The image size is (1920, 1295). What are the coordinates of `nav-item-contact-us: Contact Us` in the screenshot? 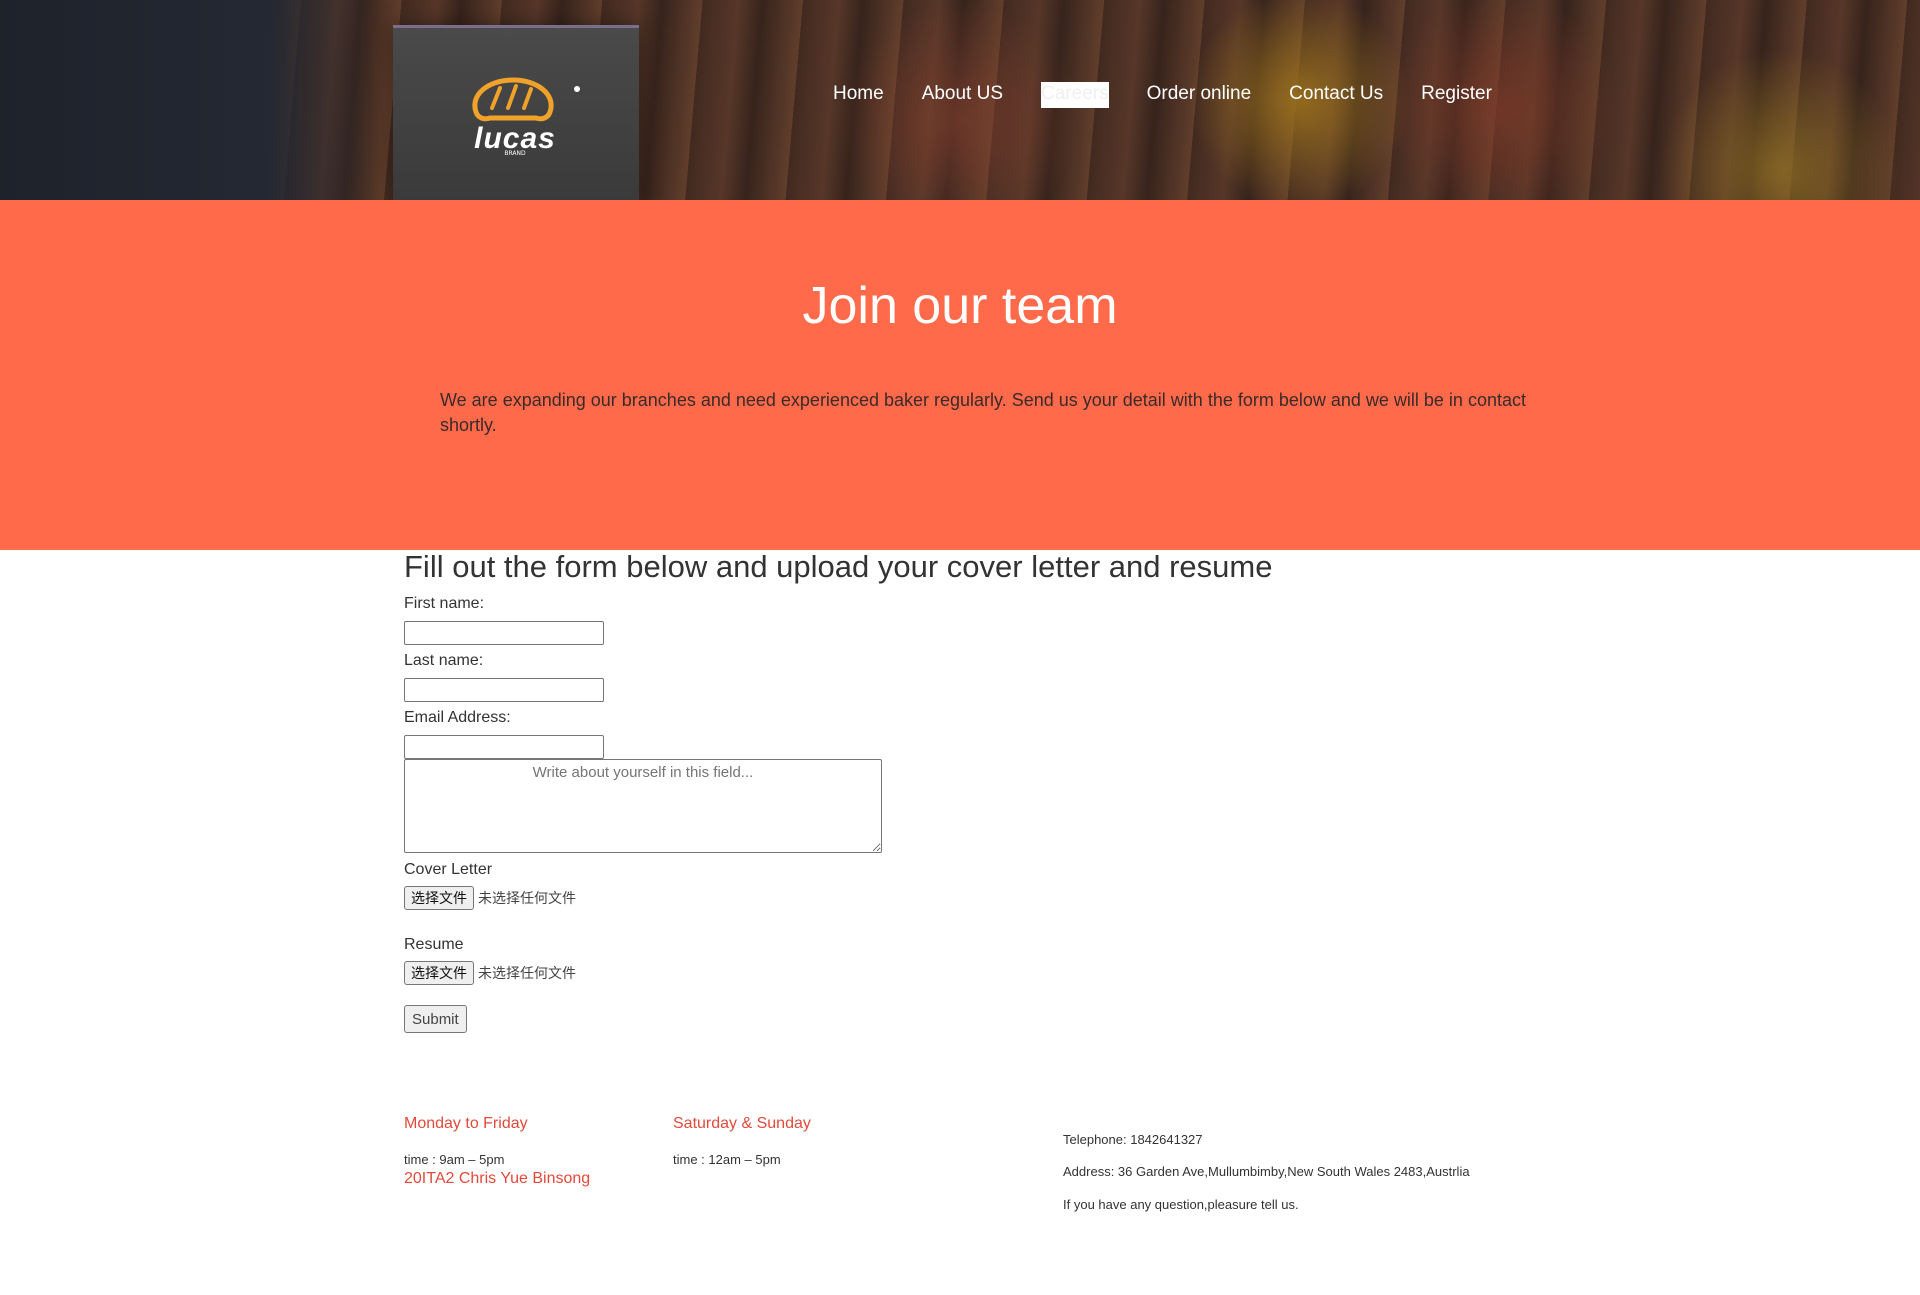 It's located at (1336, 95).